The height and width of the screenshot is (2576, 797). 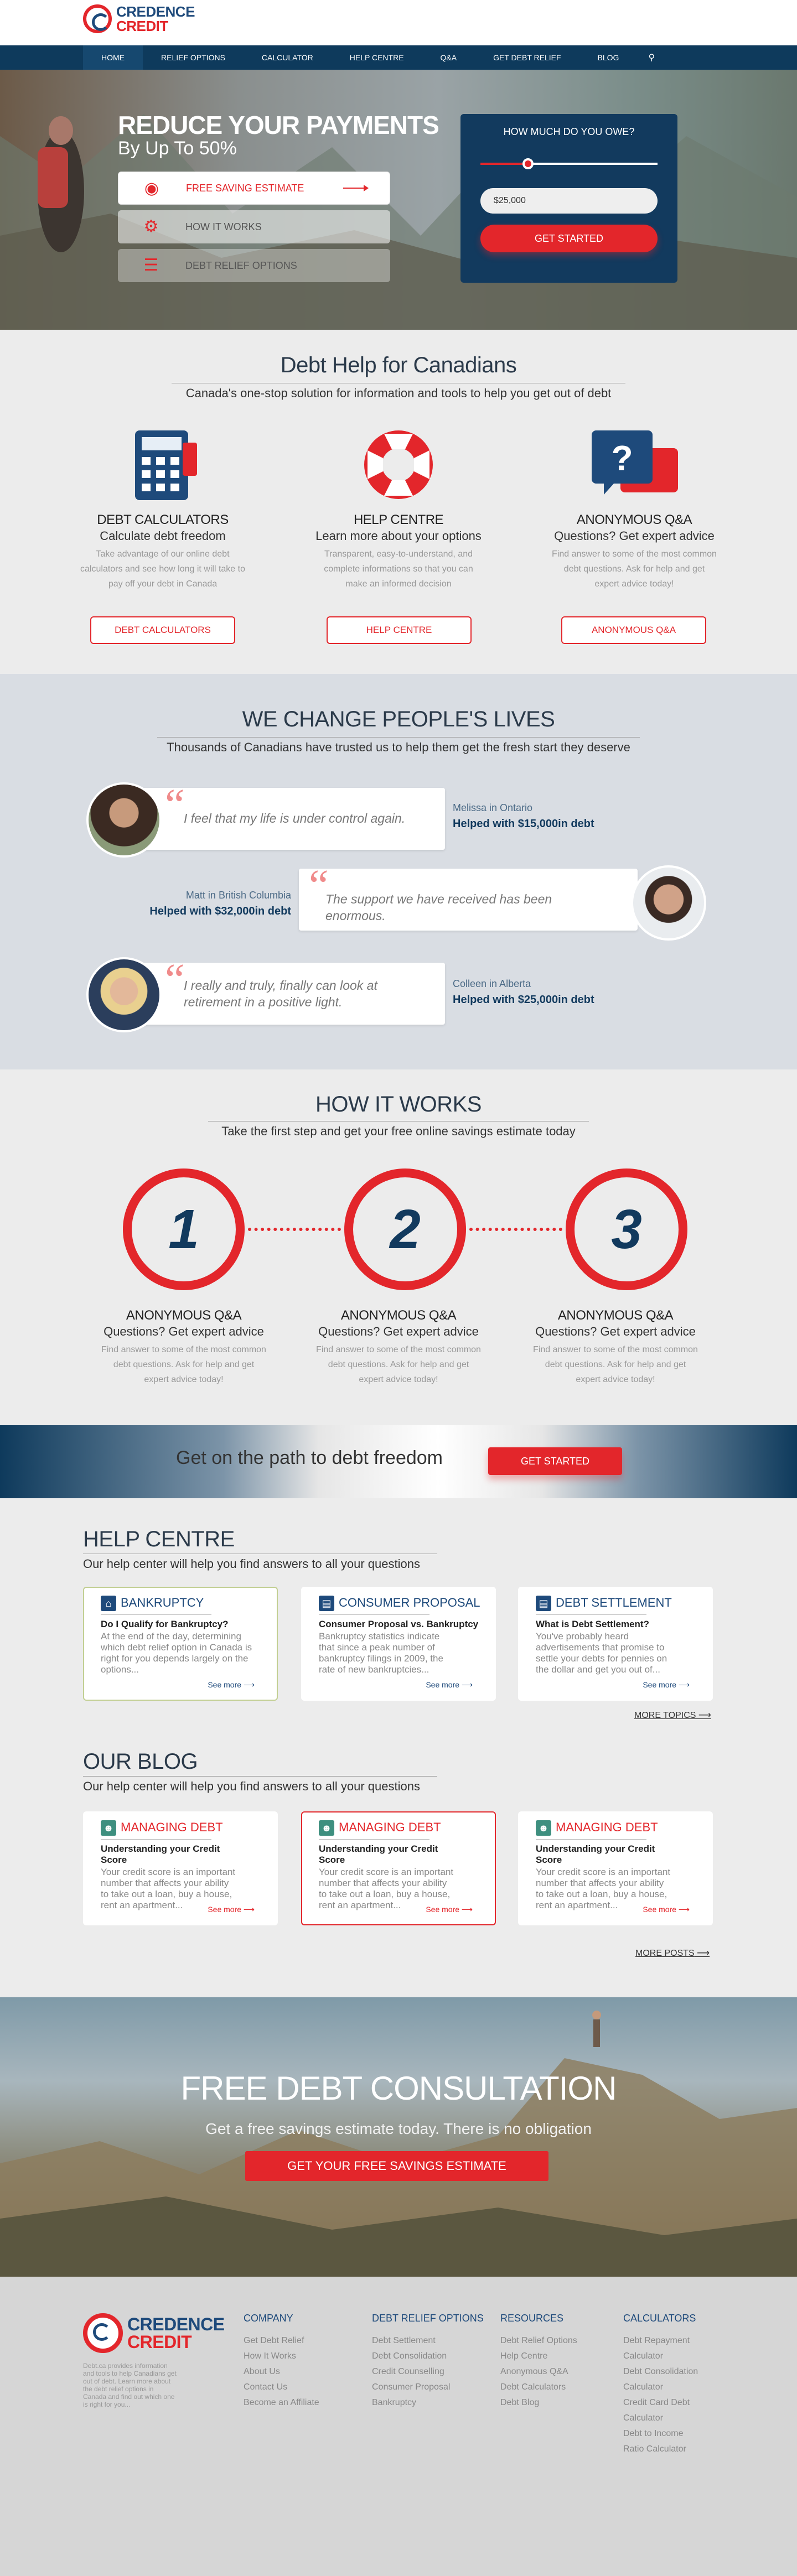 I want to click on step-title: ANONYMOUS Q&A, so click(x=616, y=1315).